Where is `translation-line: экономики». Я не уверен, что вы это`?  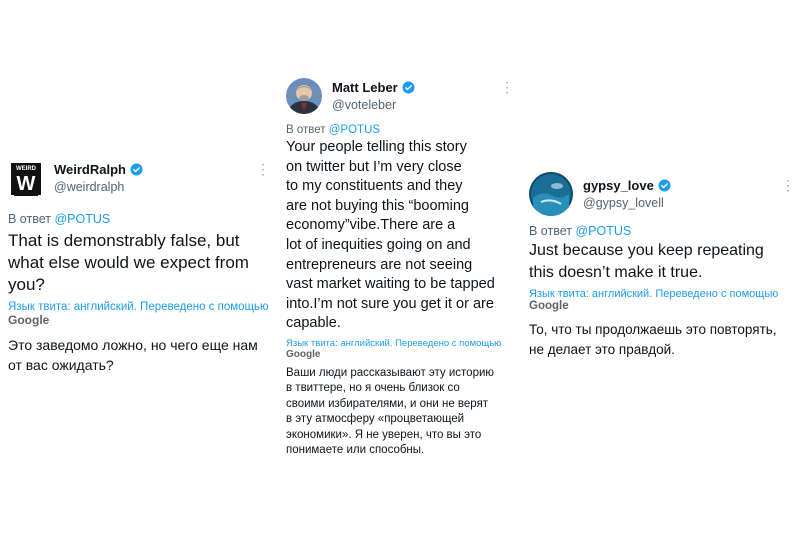 translation-line: экономики». Я не уверен, что вы это is located at coordinates (384, 434).